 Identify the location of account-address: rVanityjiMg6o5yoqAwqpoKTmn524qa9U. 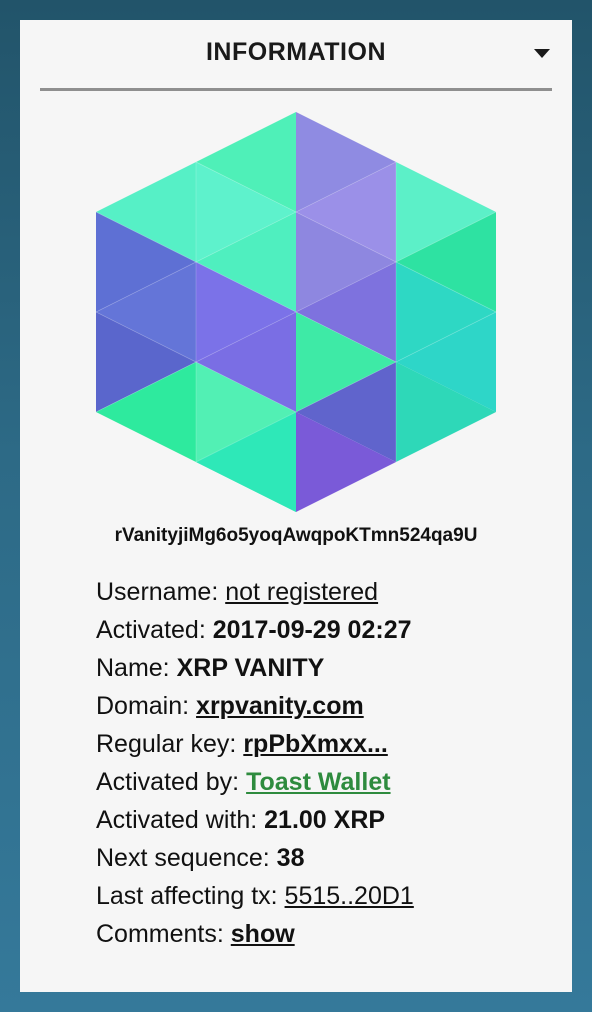
(296, 535).